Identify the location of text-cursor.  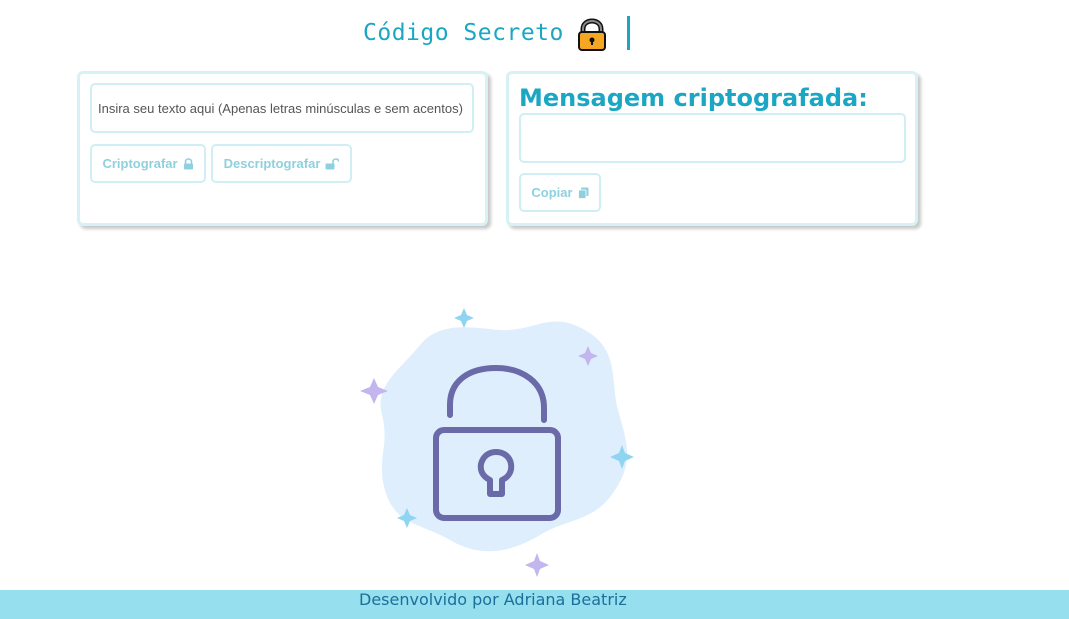
(628, 33).